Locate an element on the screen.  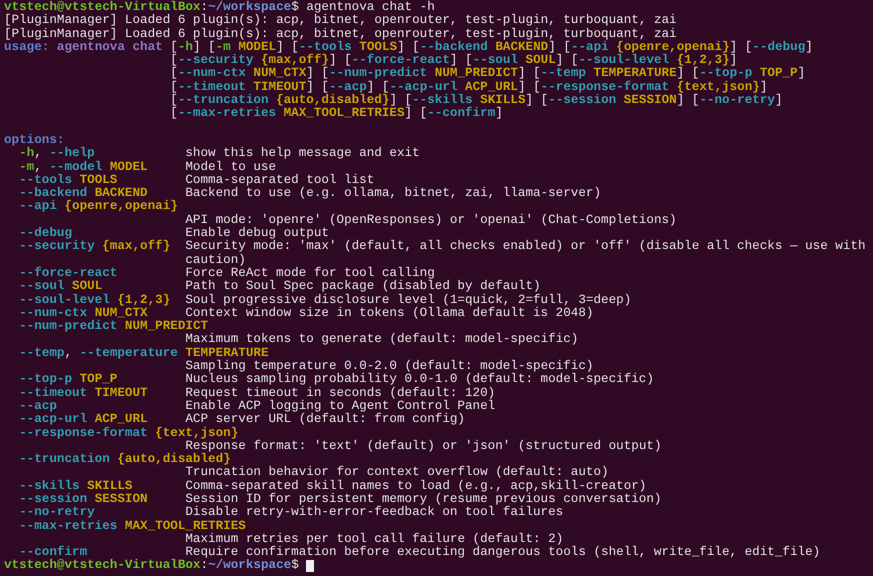
option-description: API mode: 'openre' (OpenResponses) or 'openai' (Chat-Completions) is located at coordinates (431, 220).